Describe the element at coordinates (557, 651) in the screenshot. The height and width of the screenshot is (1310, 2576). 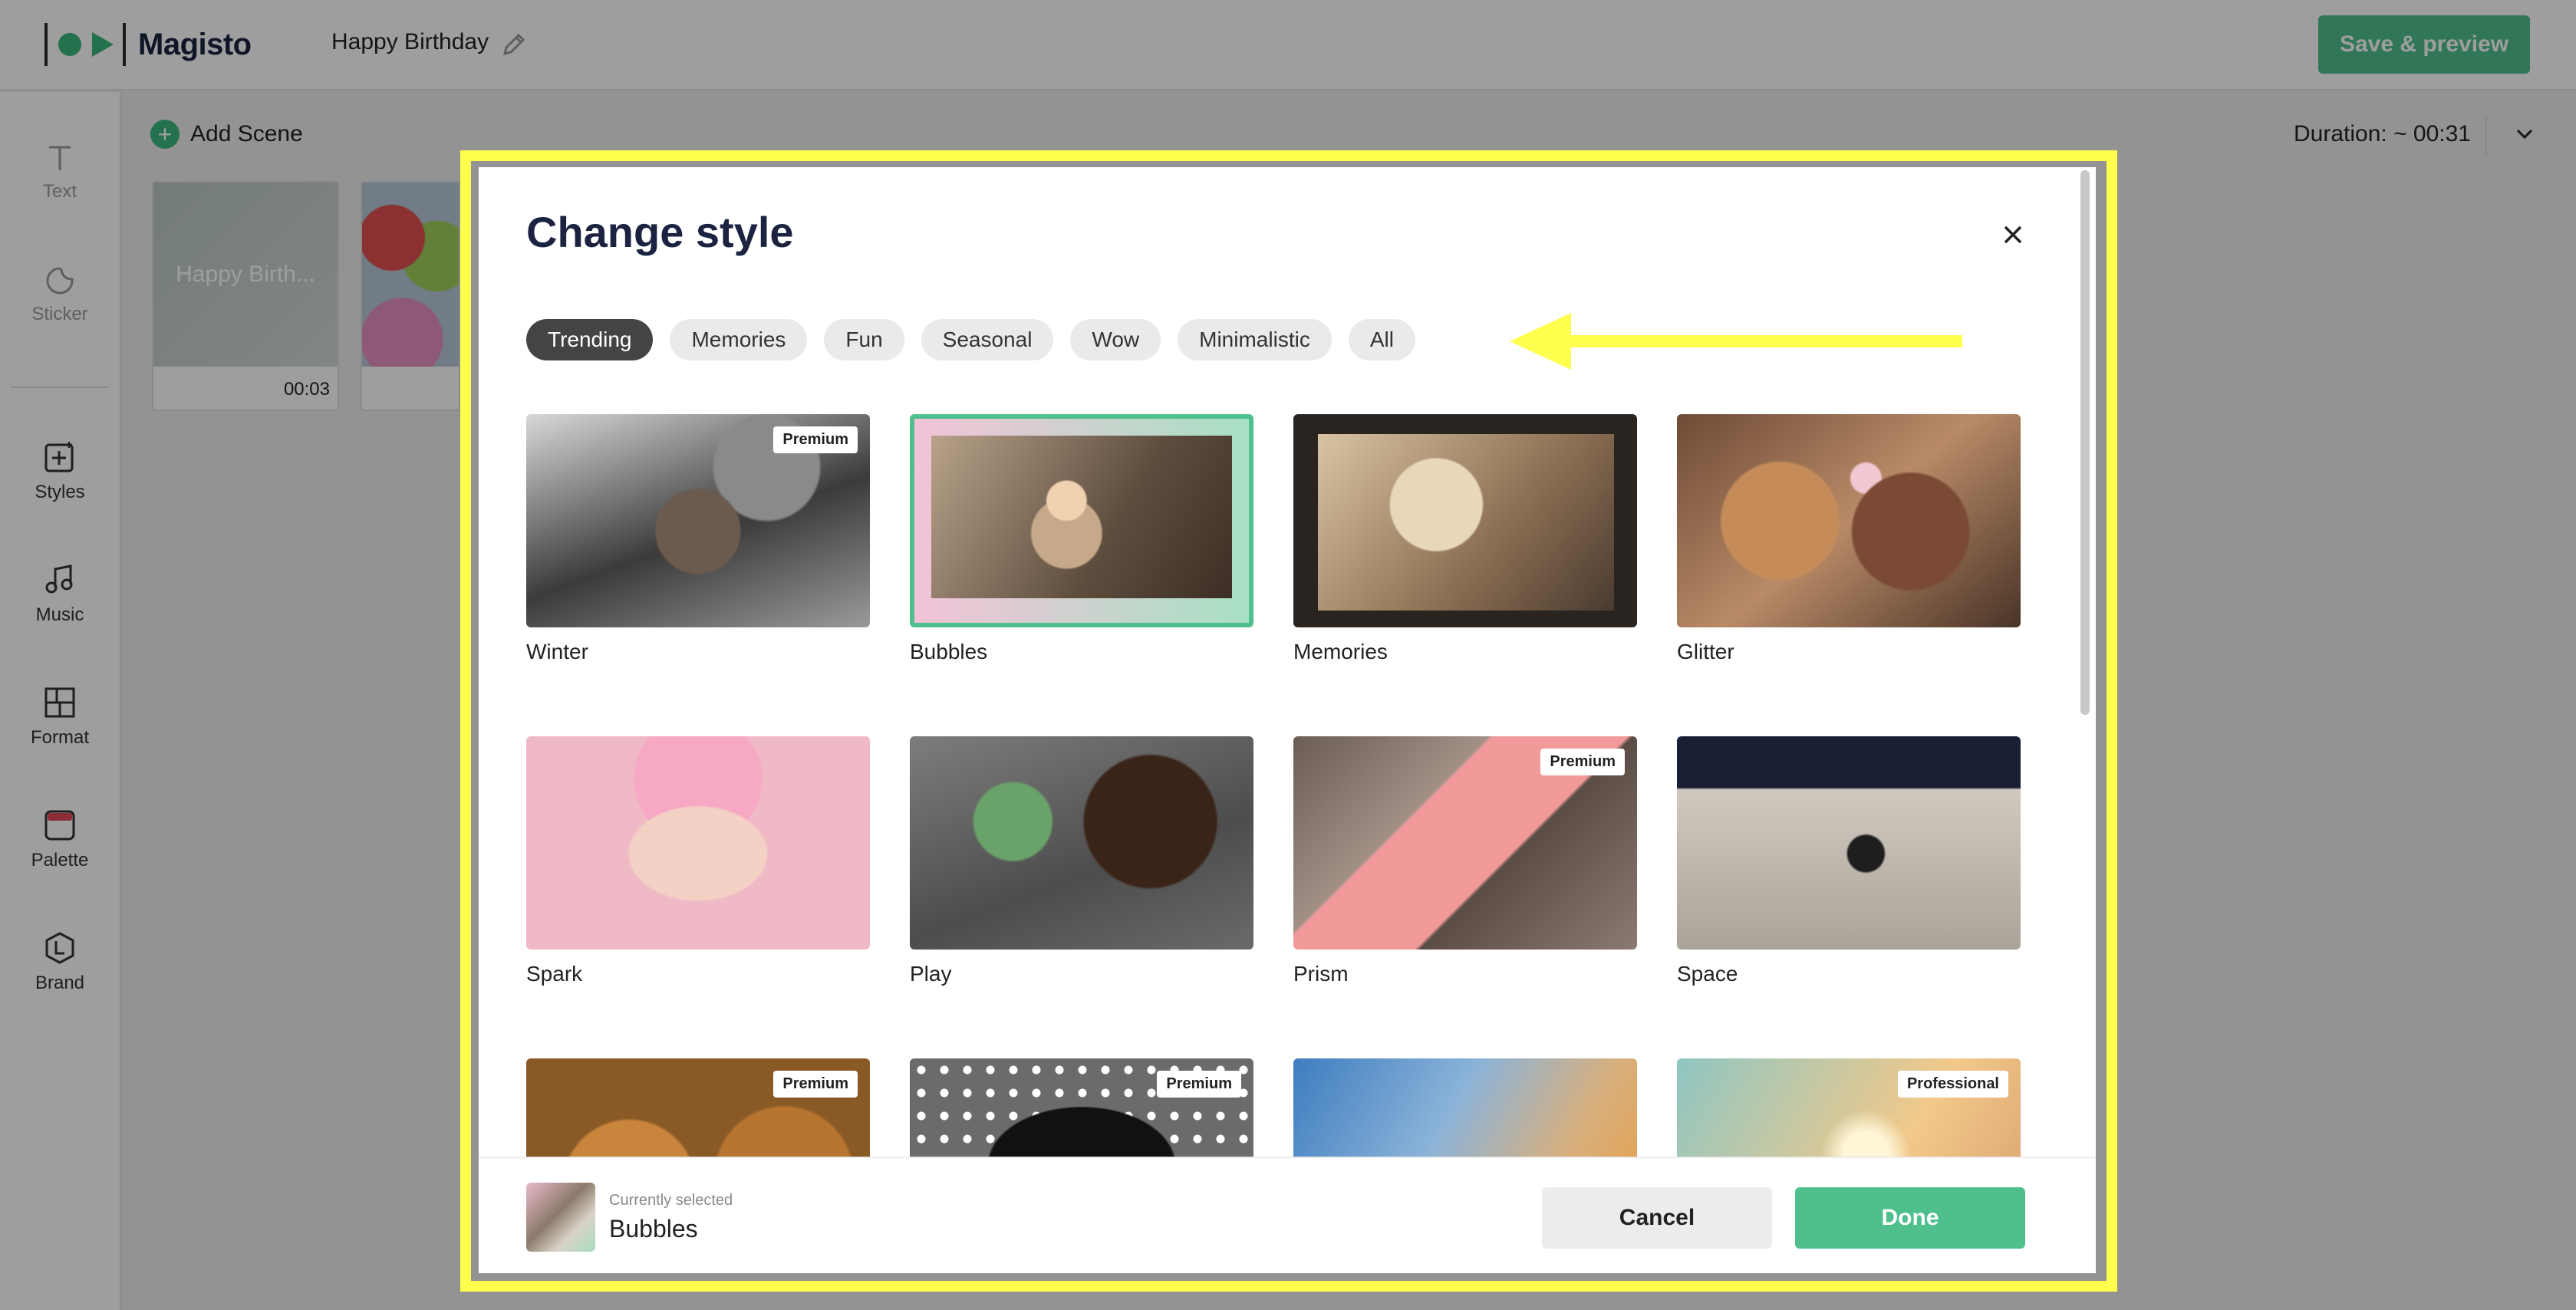
I see `style-name: Winter` at that location.